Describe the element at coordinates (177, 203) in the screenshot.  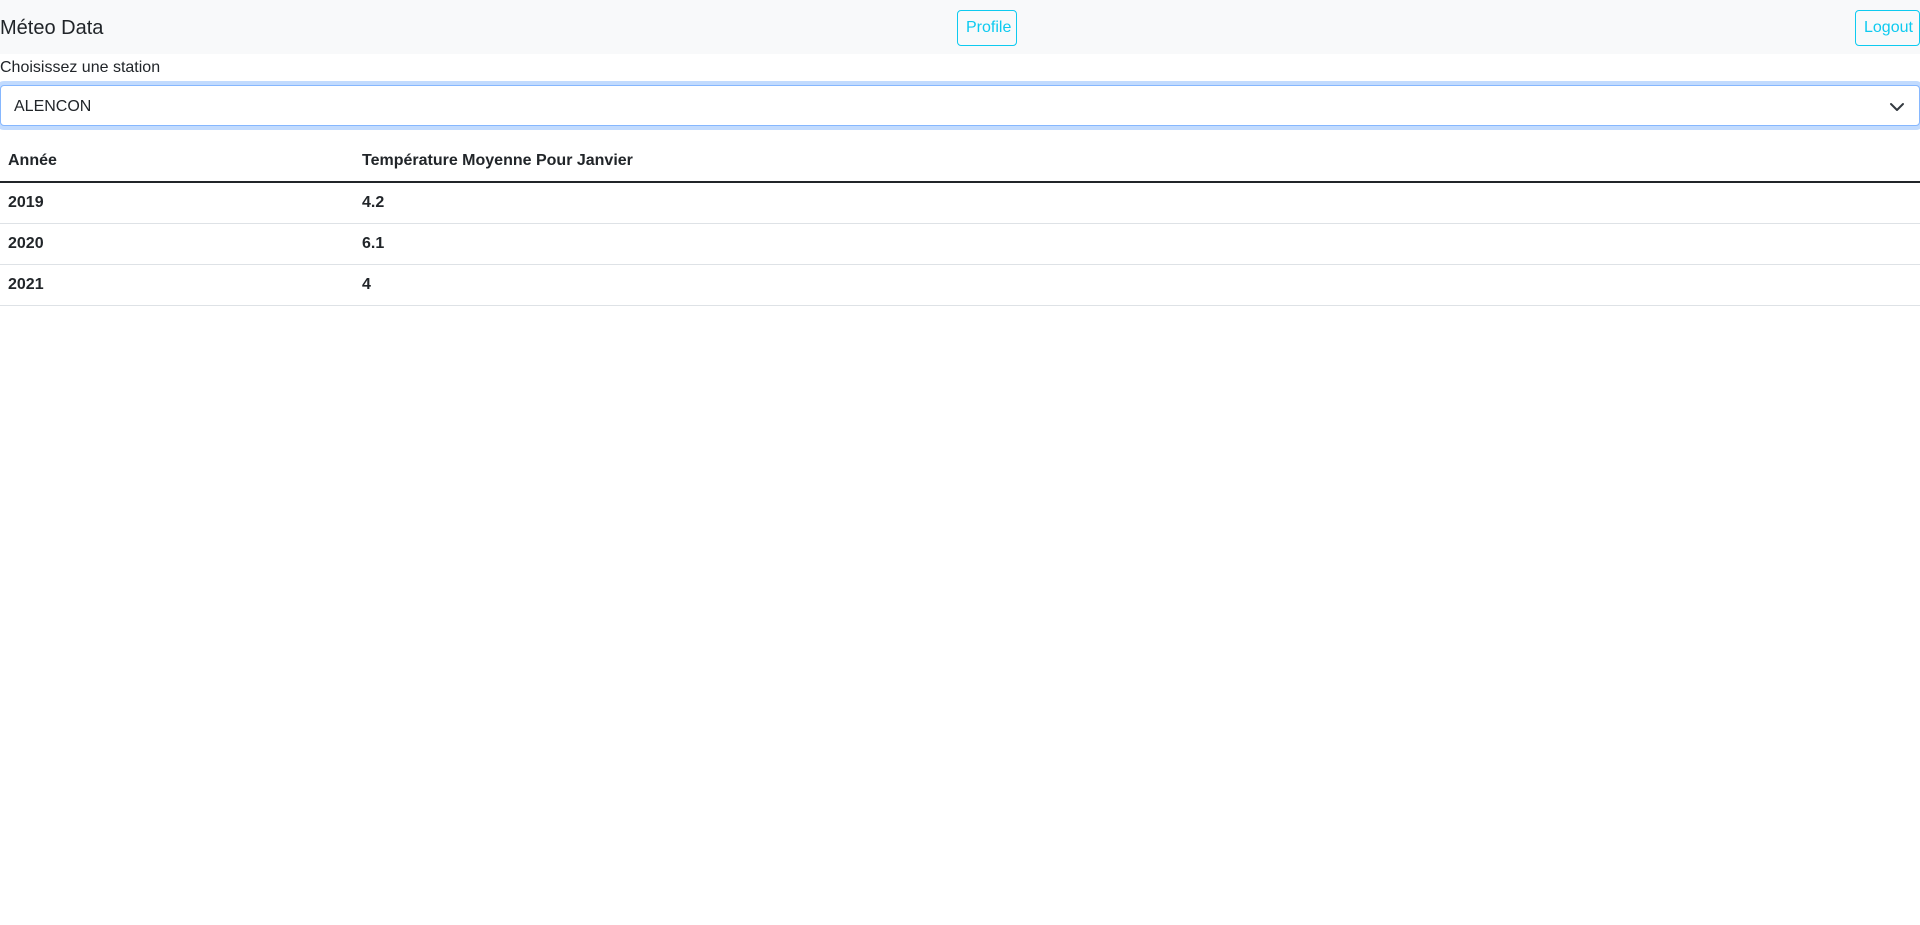
I see `year-cell: 2019` at that location.